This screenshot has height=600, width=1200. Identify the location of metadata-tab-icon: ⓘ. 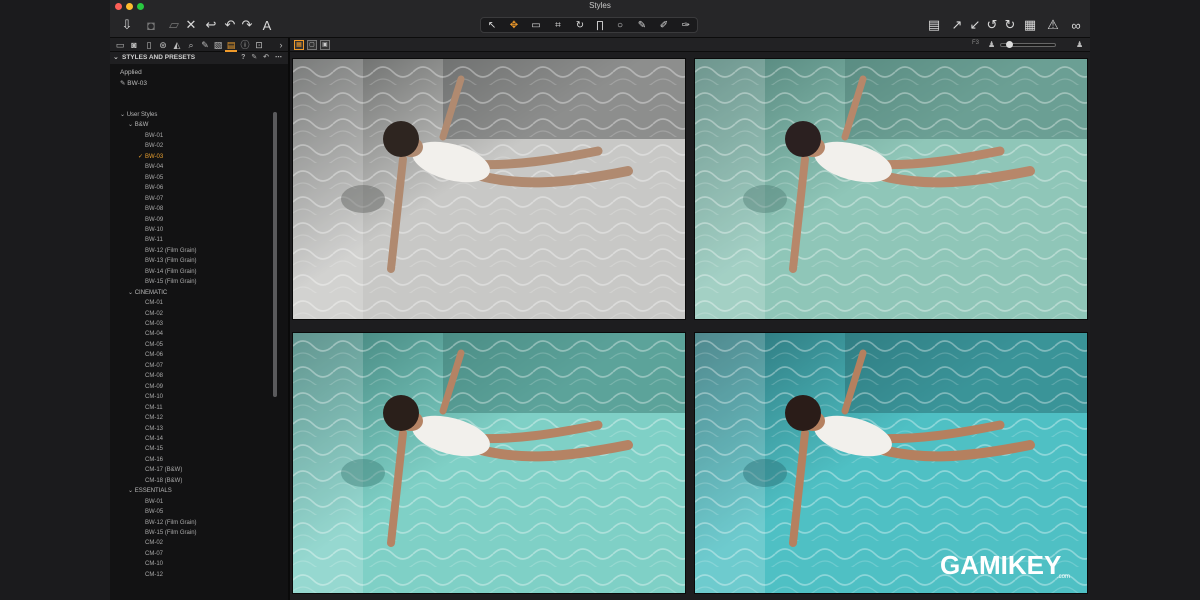
(245, 45).